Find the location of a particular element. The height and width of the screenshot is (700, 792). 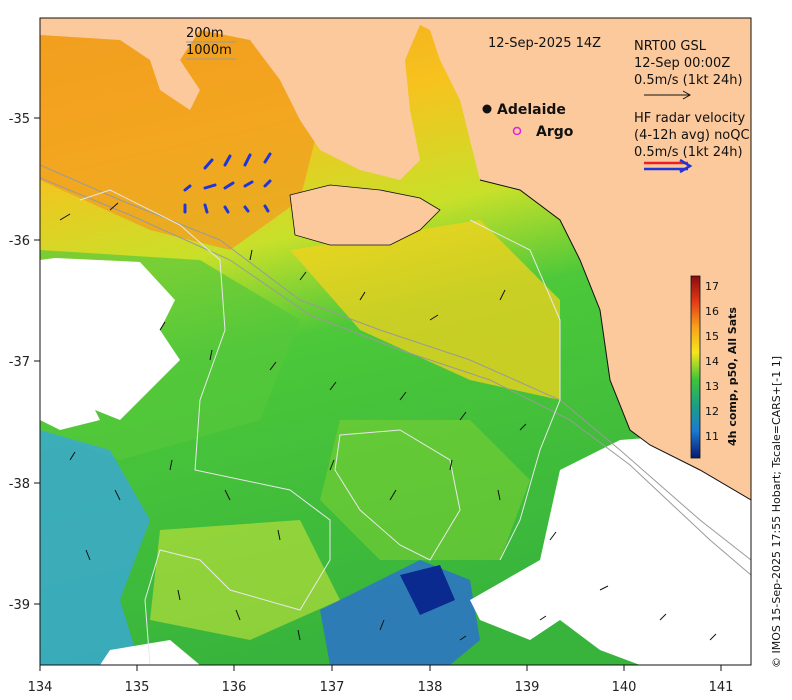

y-tick-35: -35 is located at coordinates (19, 119).